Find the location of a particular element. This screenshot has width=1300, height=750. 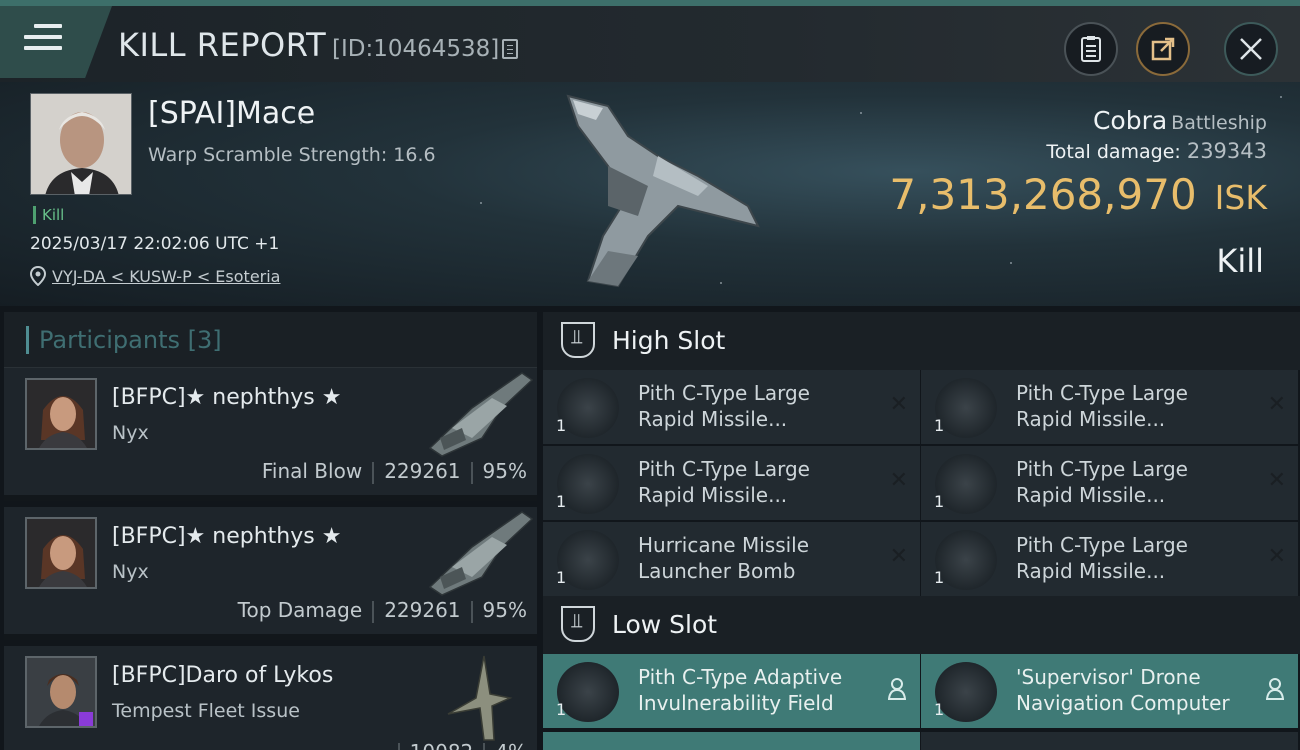

module-name: Hurricane Missile Launcher Bomb is located at coordinates (753, 558).